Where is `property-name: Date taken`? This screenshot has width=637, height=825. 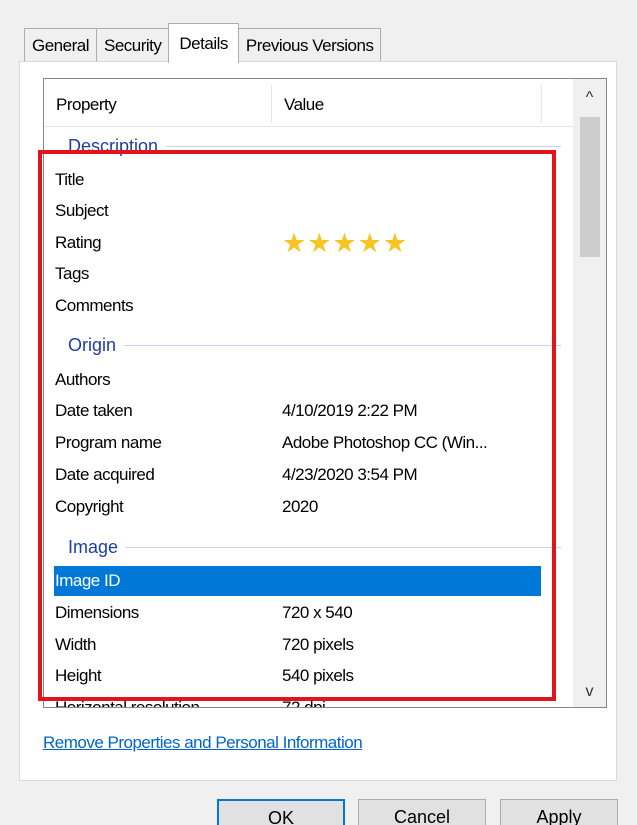
property-name: Date taken is located at coordinates (94, 410).